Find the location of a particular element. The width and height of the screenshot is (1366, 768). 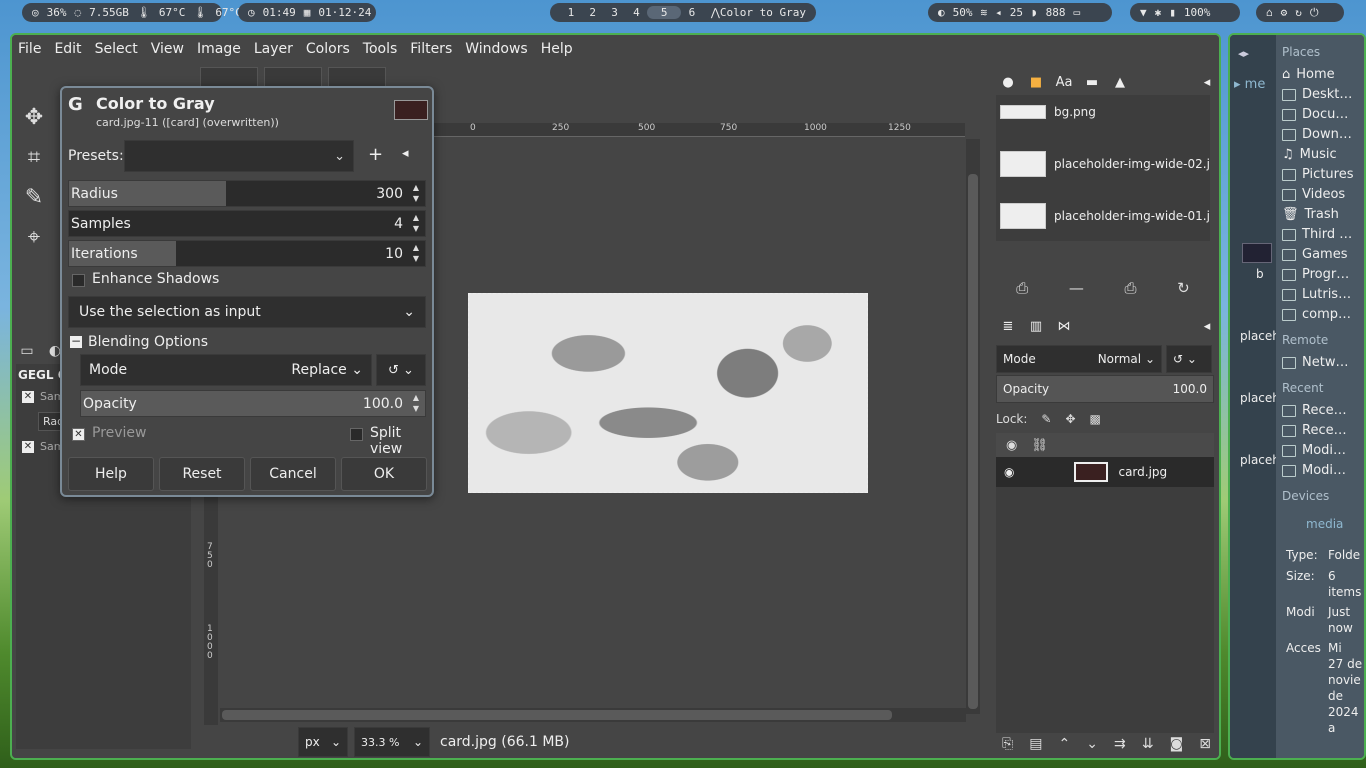

brushes-tab-icon: ● is located at coordinates (1008, 82).